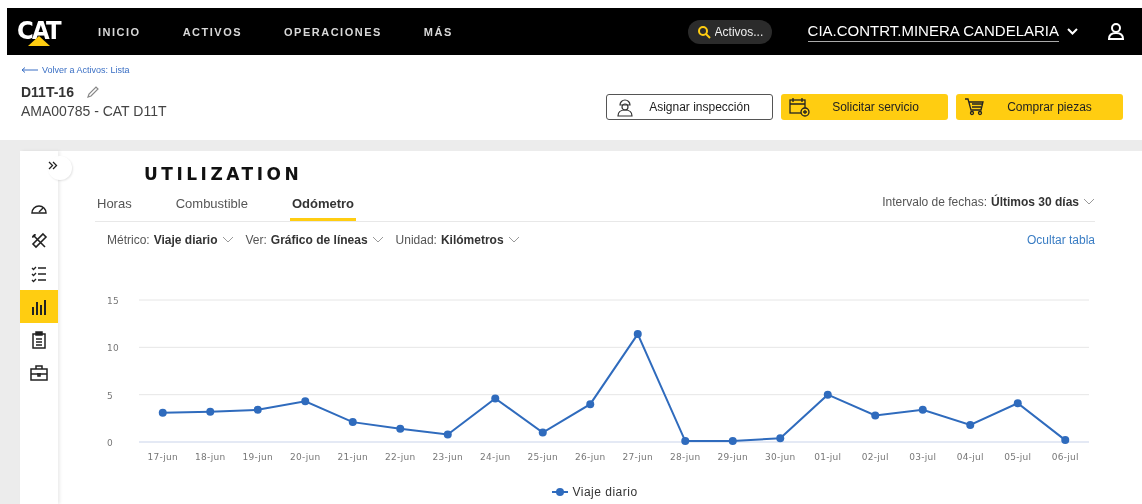 This screenshot has height=504, width=1142. What do you see at coordinates (94, 111) in the screenshot?
I see `asset-subtitle: AMA00785 - CAT D11T` at bounding box center [94, 111].